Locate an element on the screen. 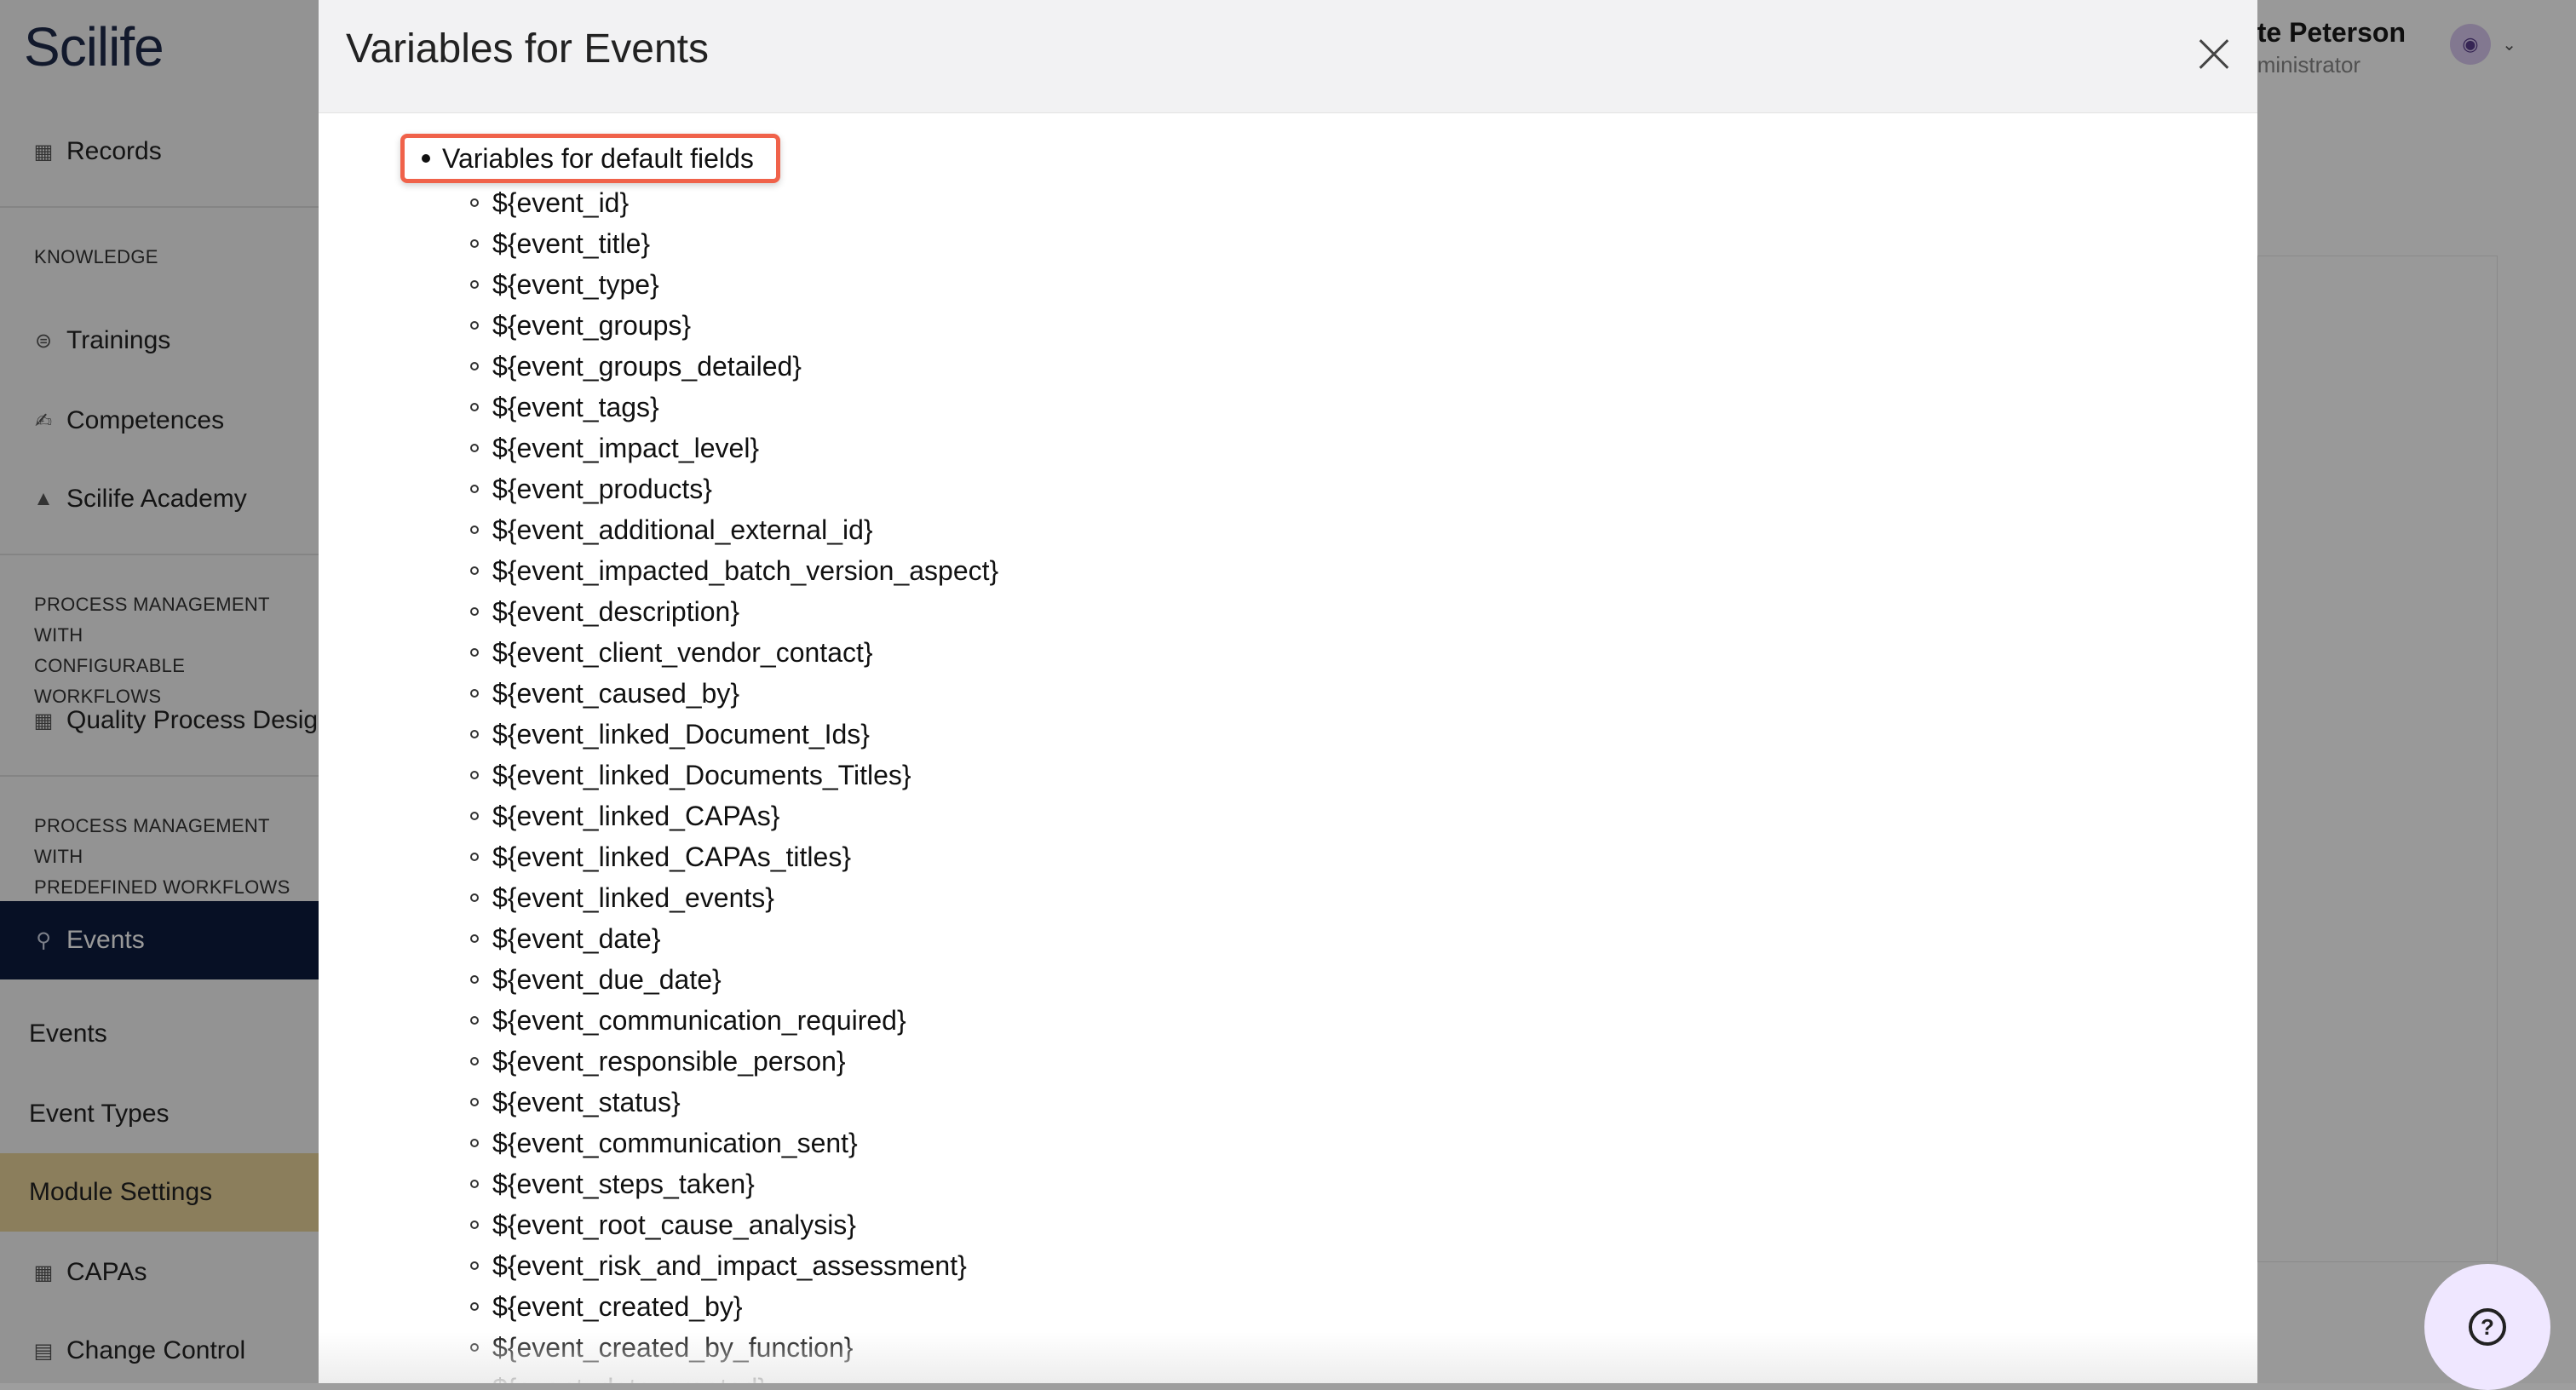 The image size is (2576, 1390). variable-item: ${event_impact_level} is located at coordinates (734, 448).